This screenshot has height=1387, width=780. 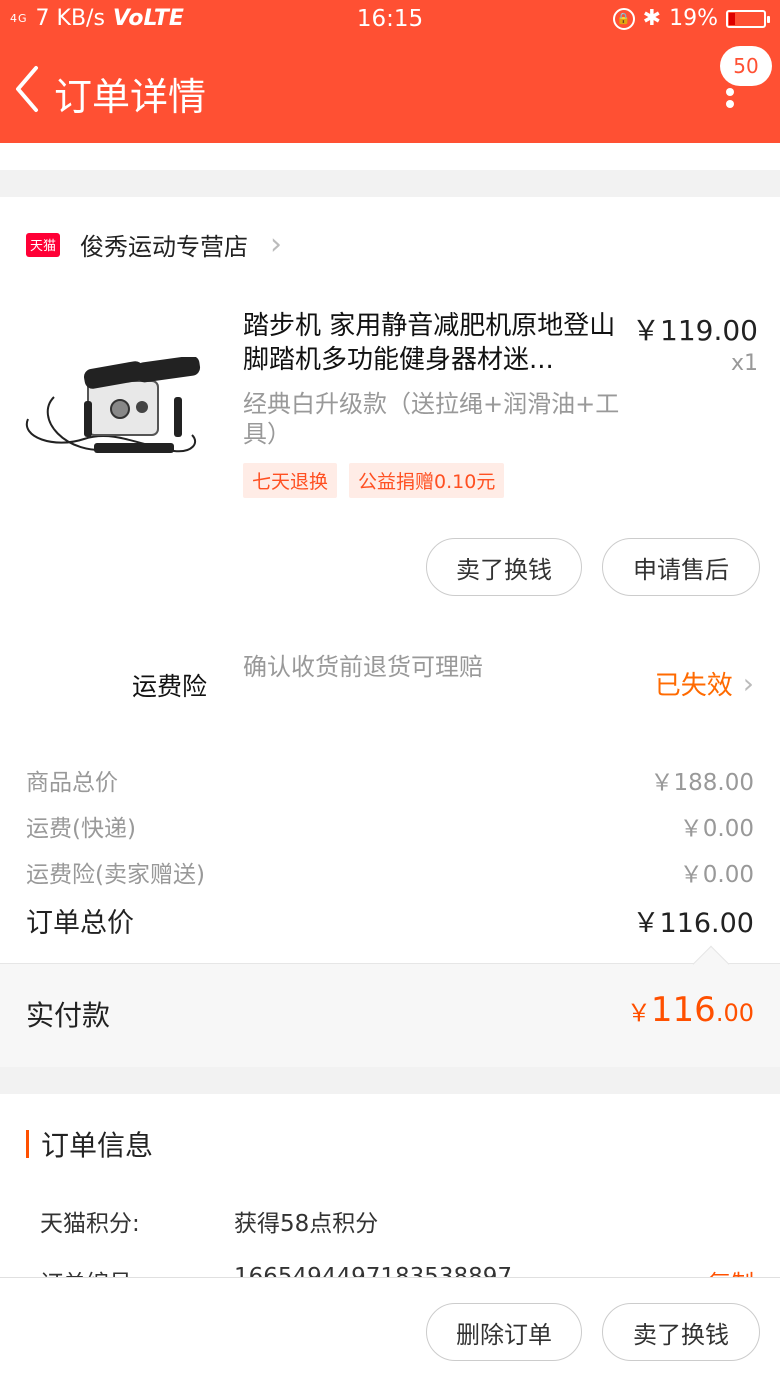 What do you see at coordinates (746, 66) in the screenshot?
I see `message-count-badge: 50` at bounding box center [746, 66].